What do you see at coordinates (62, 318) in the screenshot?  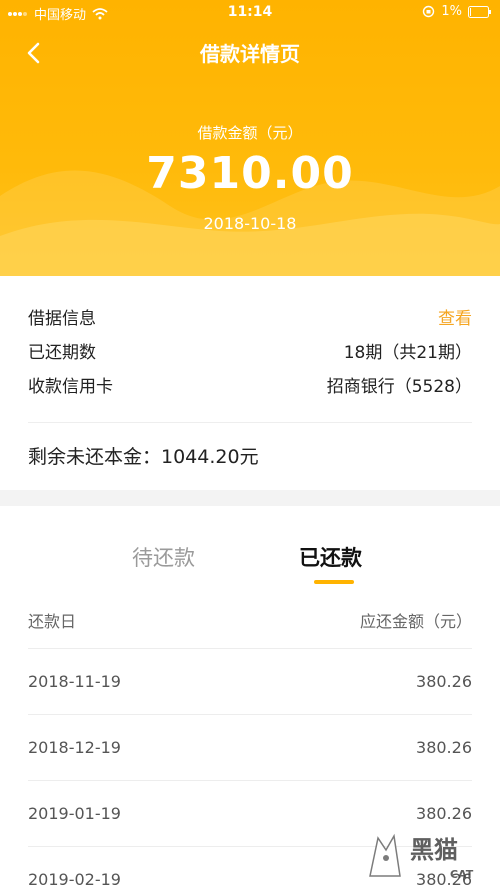 I see `contract-info-label: 借据信息` at bounding box center [62, 318].